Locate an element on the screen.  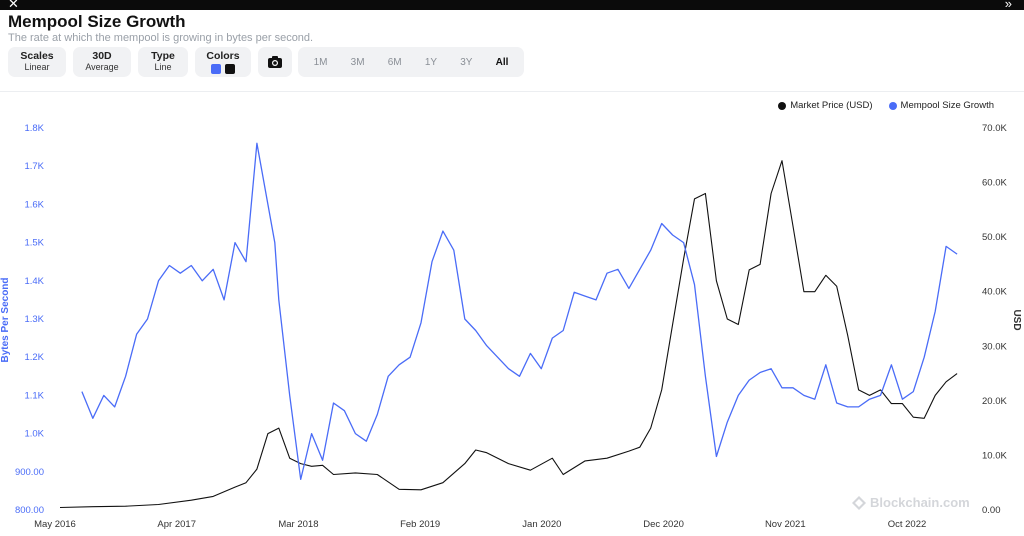
y-right-tick-label: 30.0K is located at coordinates (994, 346).